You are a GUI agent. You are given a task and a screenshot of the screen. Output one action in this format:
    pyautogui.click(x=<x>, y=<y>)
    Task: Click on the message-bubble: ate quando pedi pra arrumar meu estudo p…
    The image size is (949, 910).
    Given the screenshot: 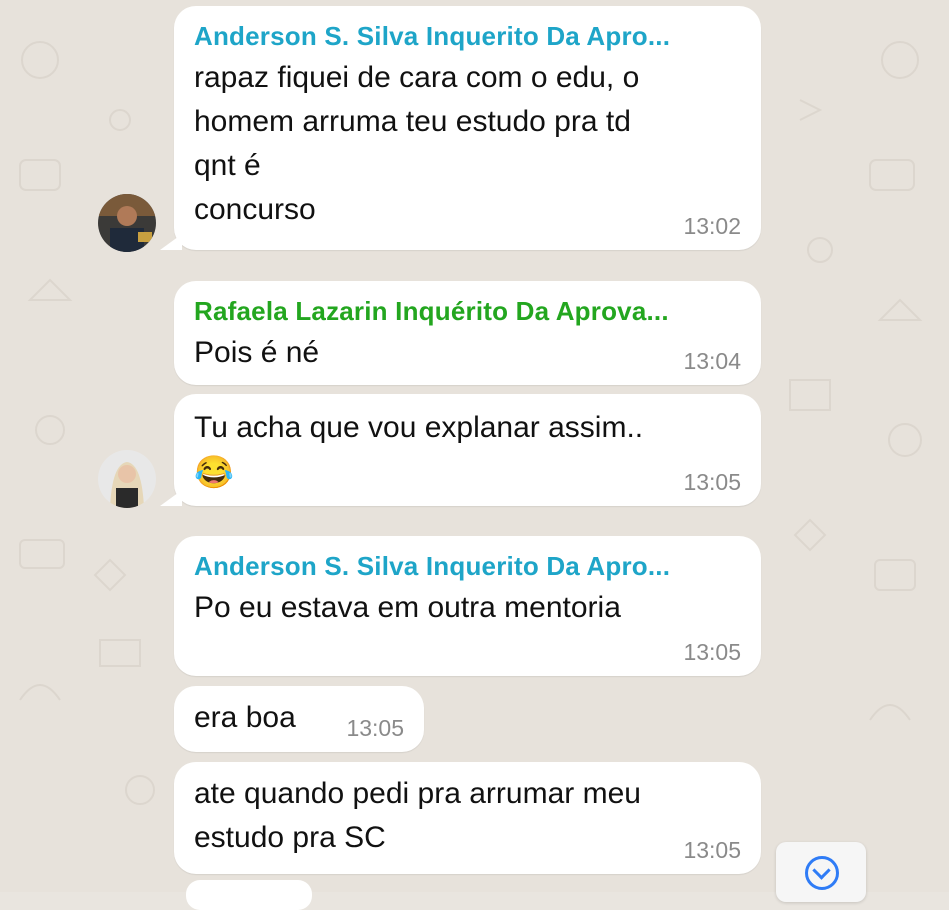 What is the action you would take?
    pyautogui.click(x=467, y=818)
    